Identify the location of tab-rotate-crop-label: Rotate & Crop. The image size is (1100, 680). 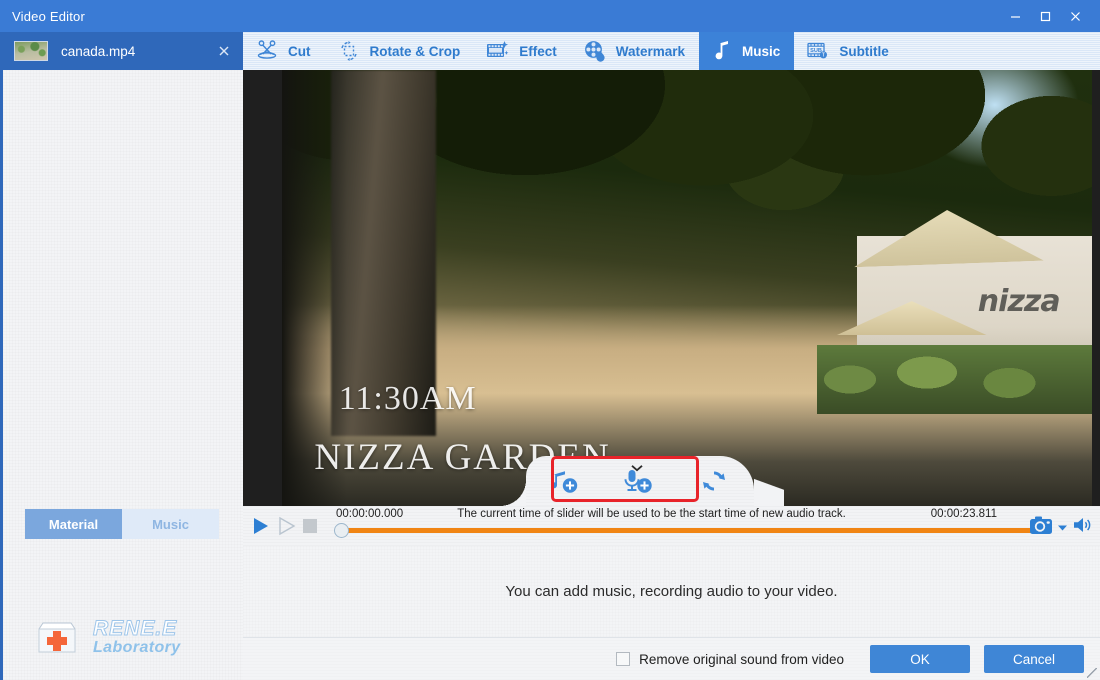
(415, 51).